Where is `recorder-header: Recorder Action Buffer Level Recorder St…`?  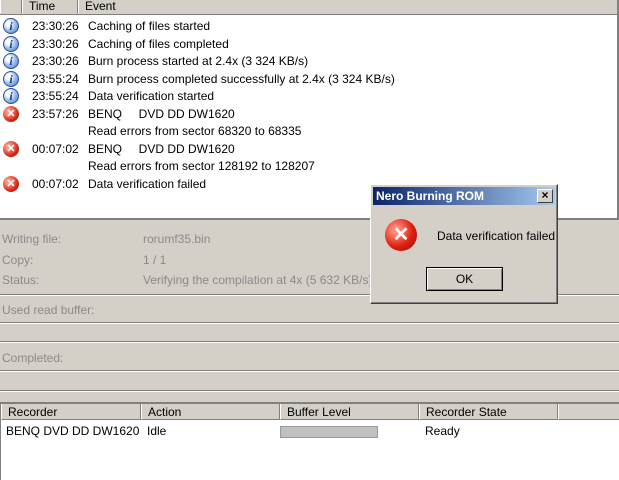 recorder-header: Recorder Action Buffer Level Recorder St… is located at coordinates (310, 412).